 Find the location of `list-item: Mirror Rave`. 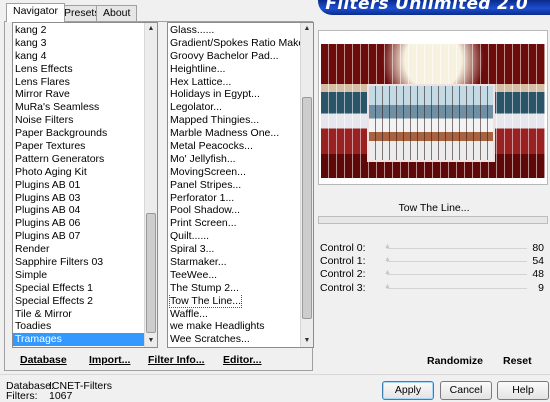

list-item: Mirror Rave is located at coordinates (78, 94).